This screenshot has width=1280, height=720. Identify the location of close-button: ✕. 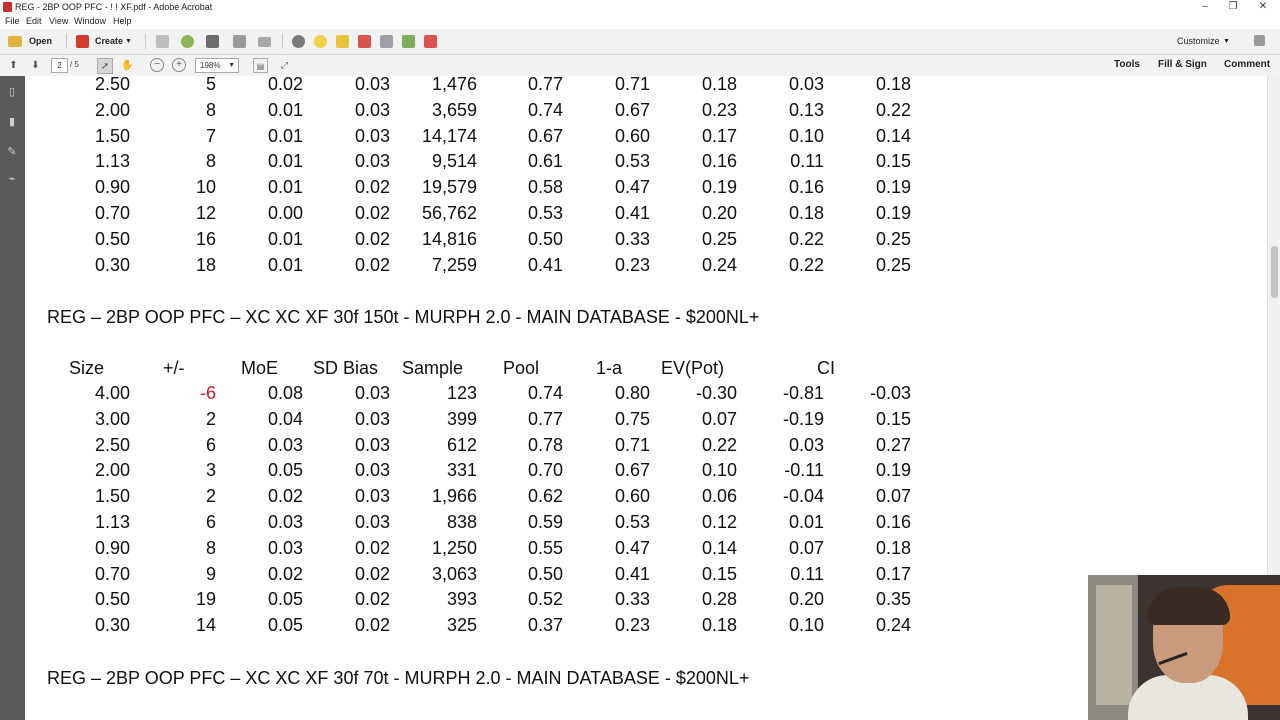
(1263, 7).